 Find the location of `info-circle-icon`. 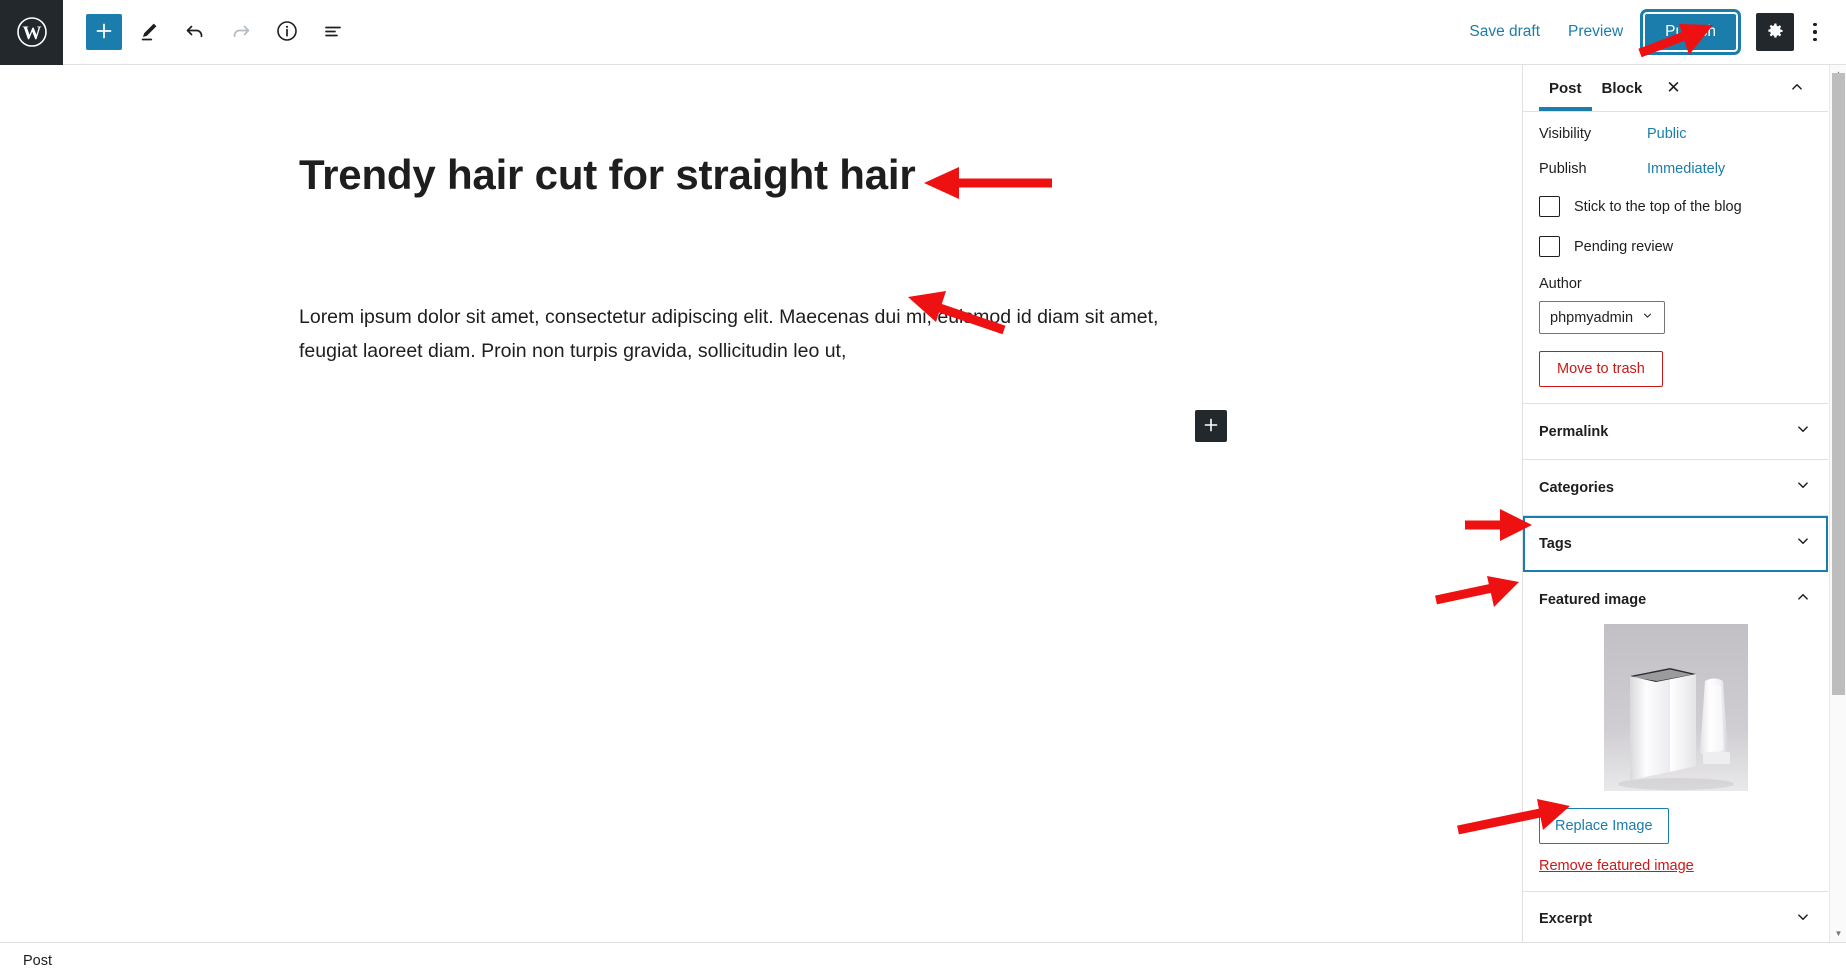

info-circle-icon is located at coordinates (287, 32).